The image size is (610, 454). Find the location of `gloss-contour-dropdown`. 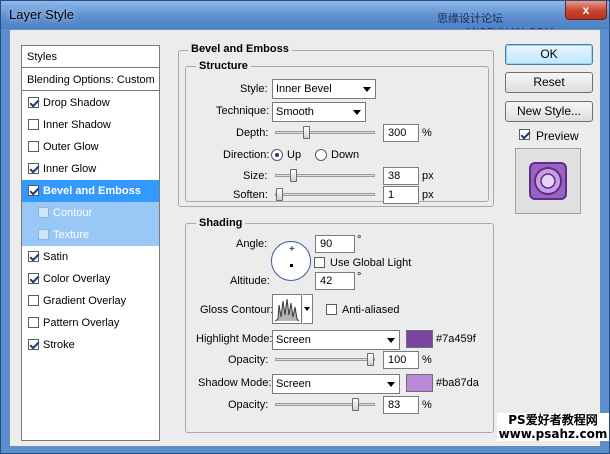

gloss-contour-dropdown is located at coordinates (308, 309).